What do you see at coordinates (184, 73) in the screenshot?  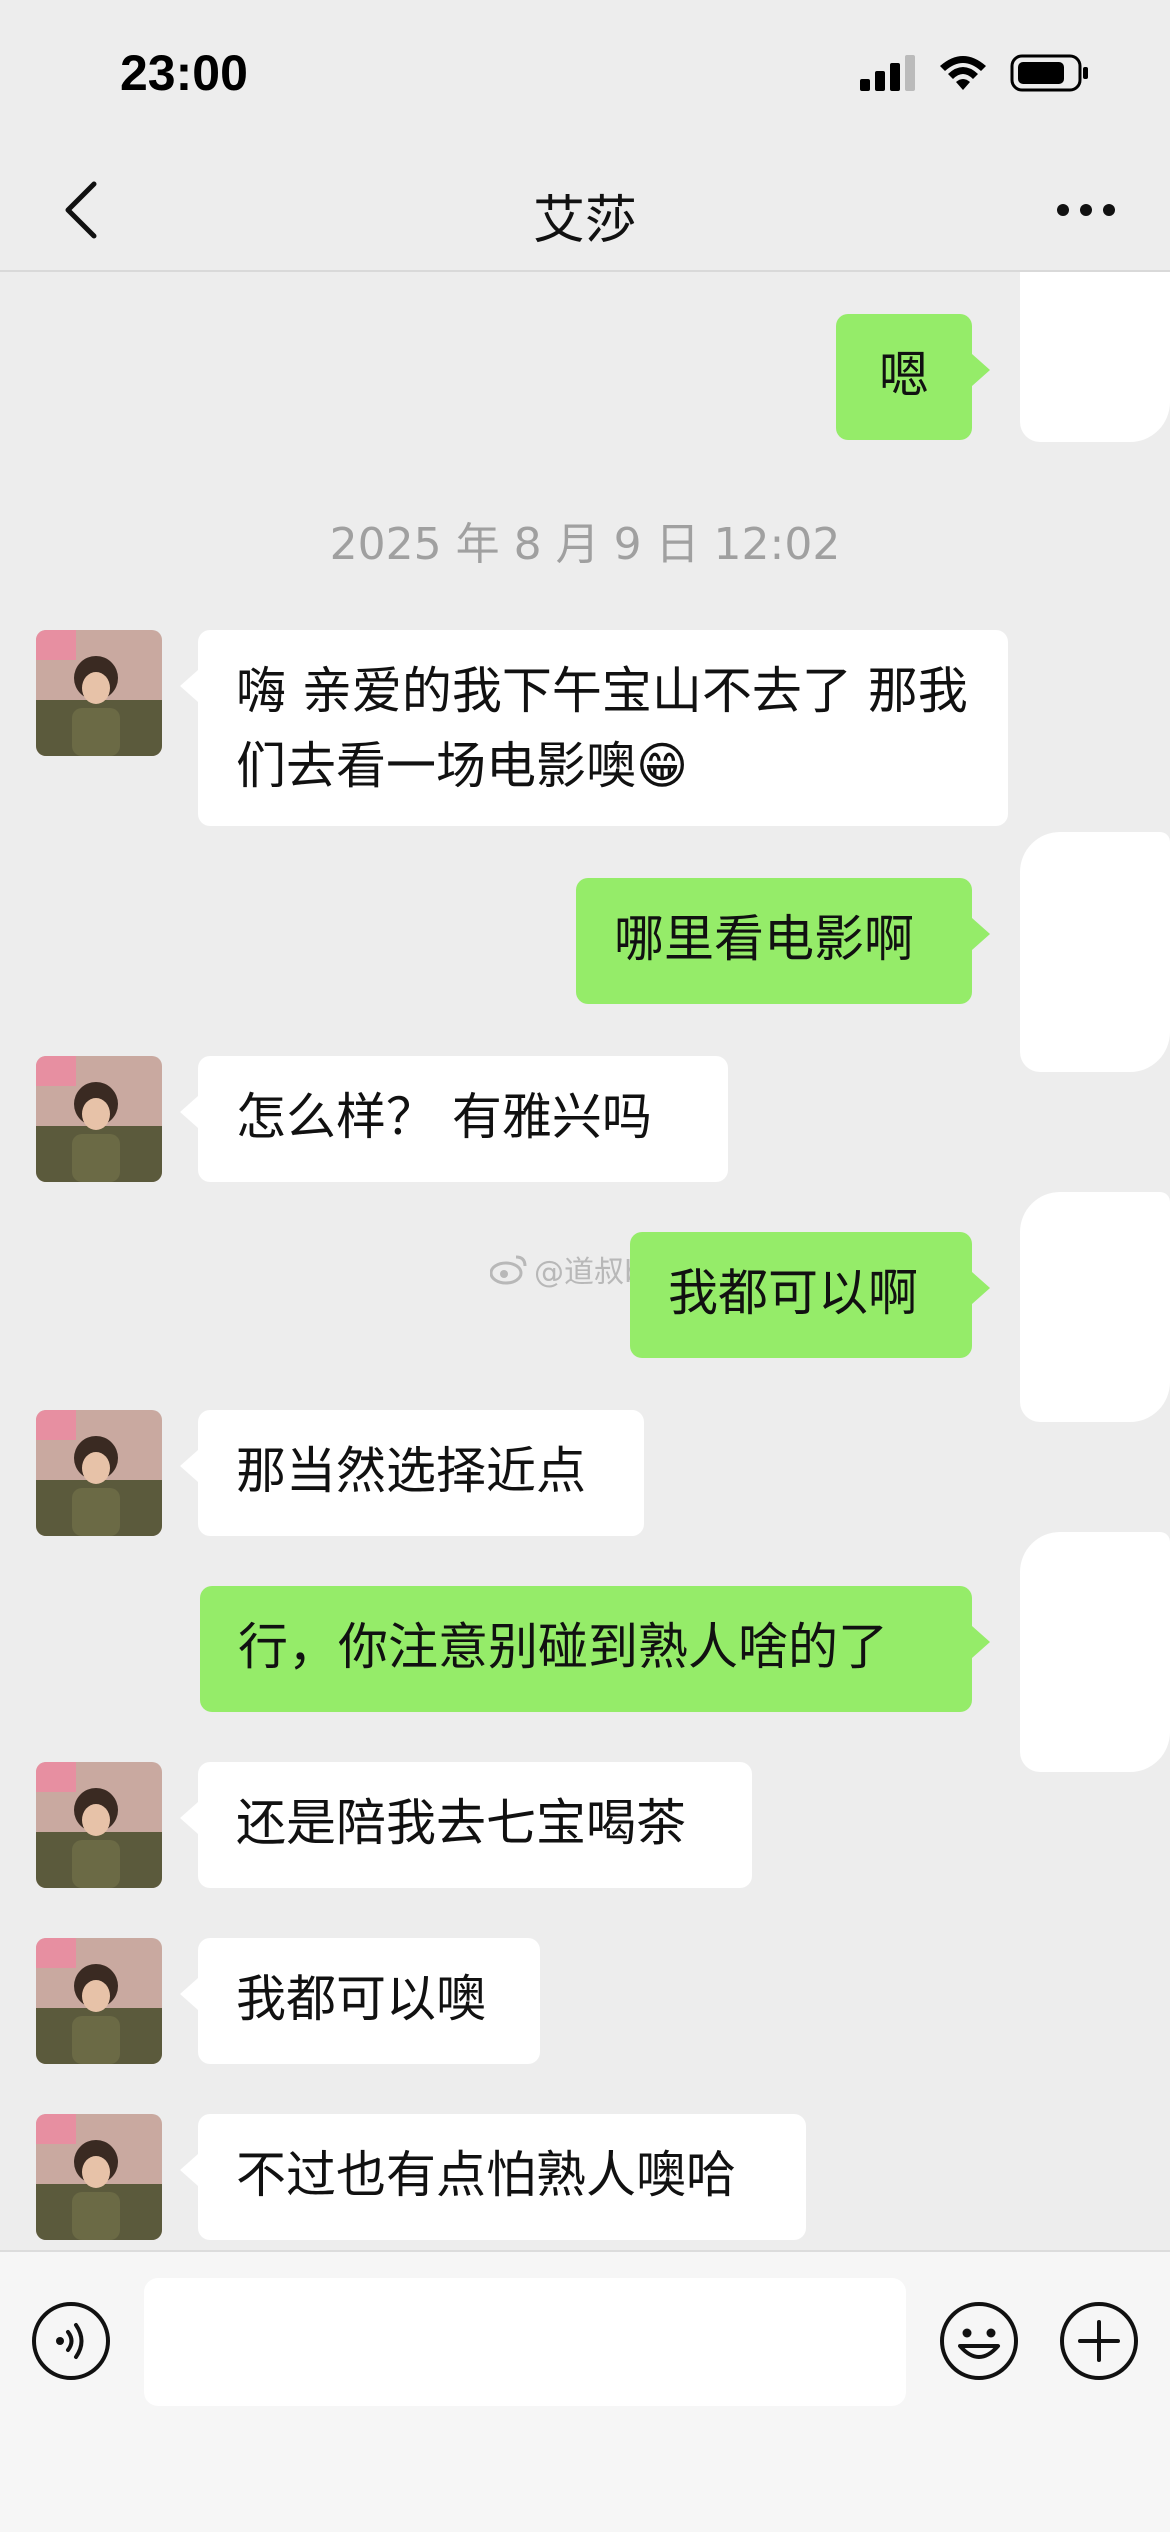 I see `status-time: 23:00` at bounding box center [184, 73].